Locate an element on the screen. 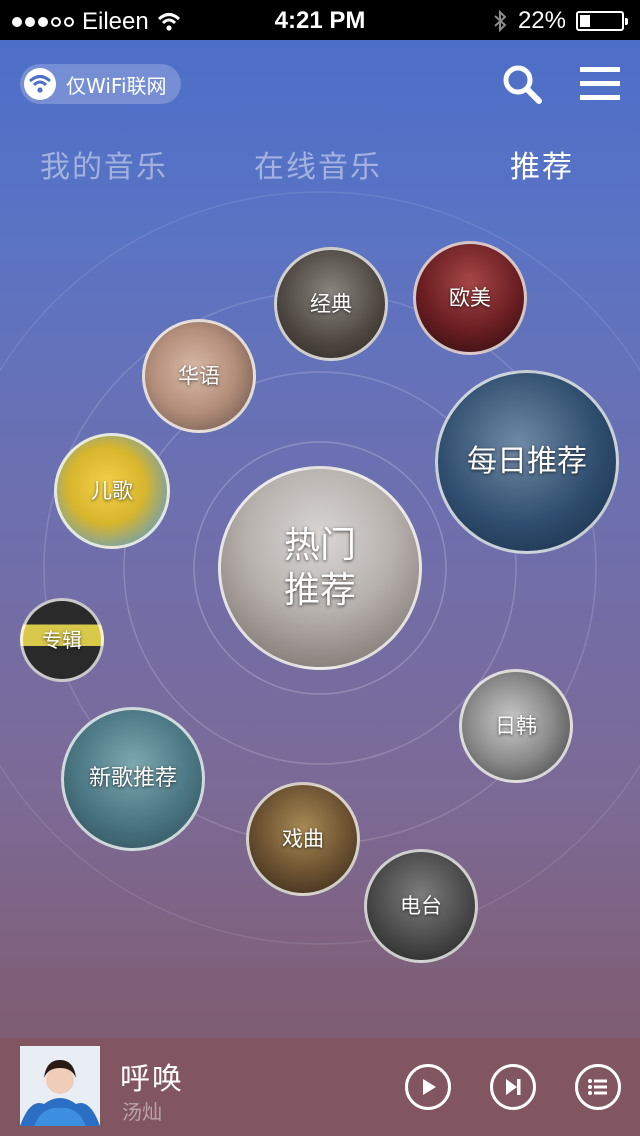 Image resolution: width=640 pixels, height=1136 pixels. song-artist: 汤灿 is located at coordinates (142, 1112).